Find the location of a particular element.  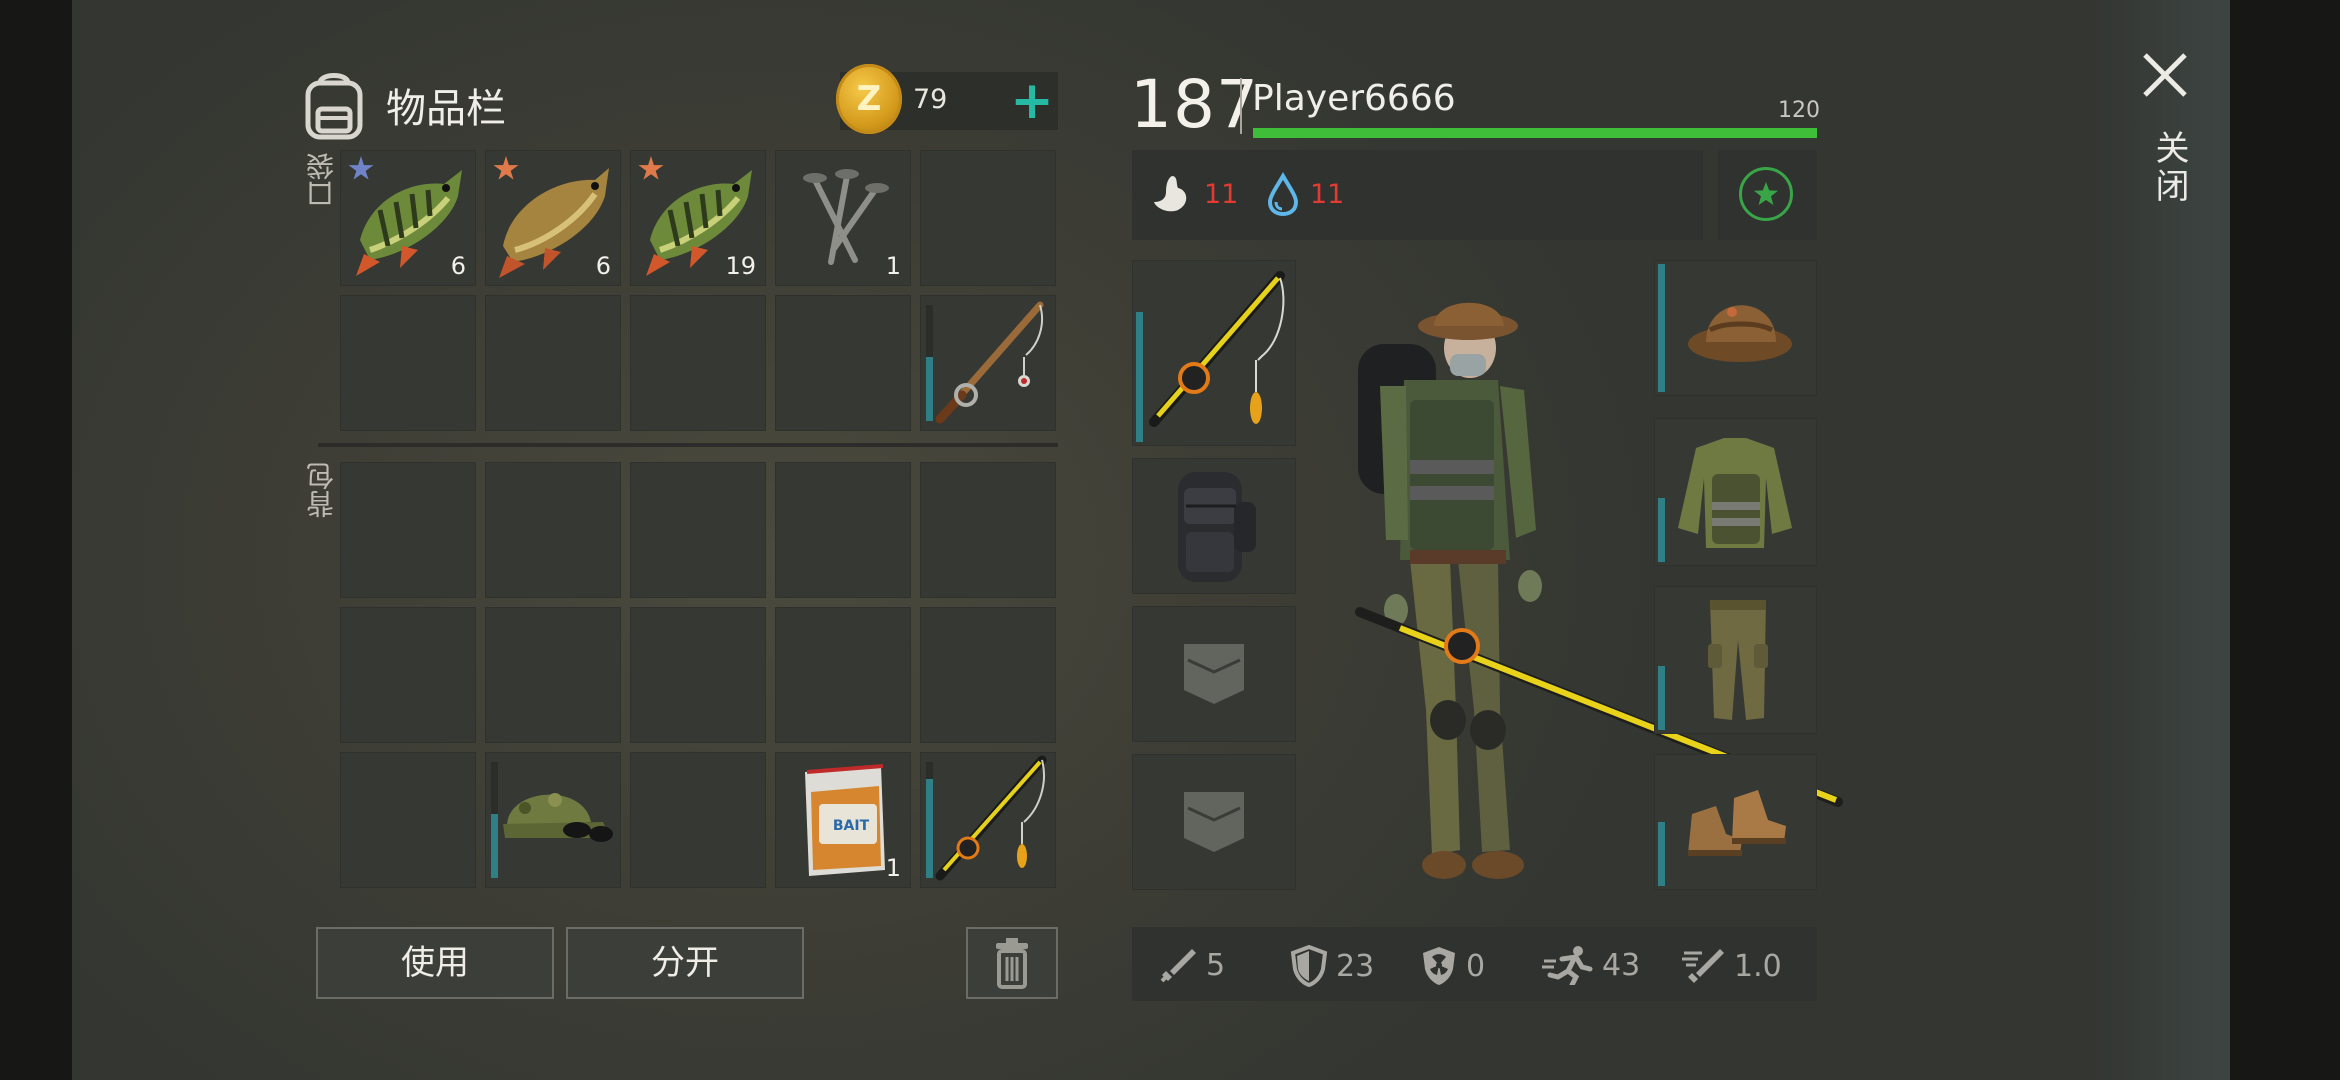

legs-slot is located at coordinates (1735, 660).